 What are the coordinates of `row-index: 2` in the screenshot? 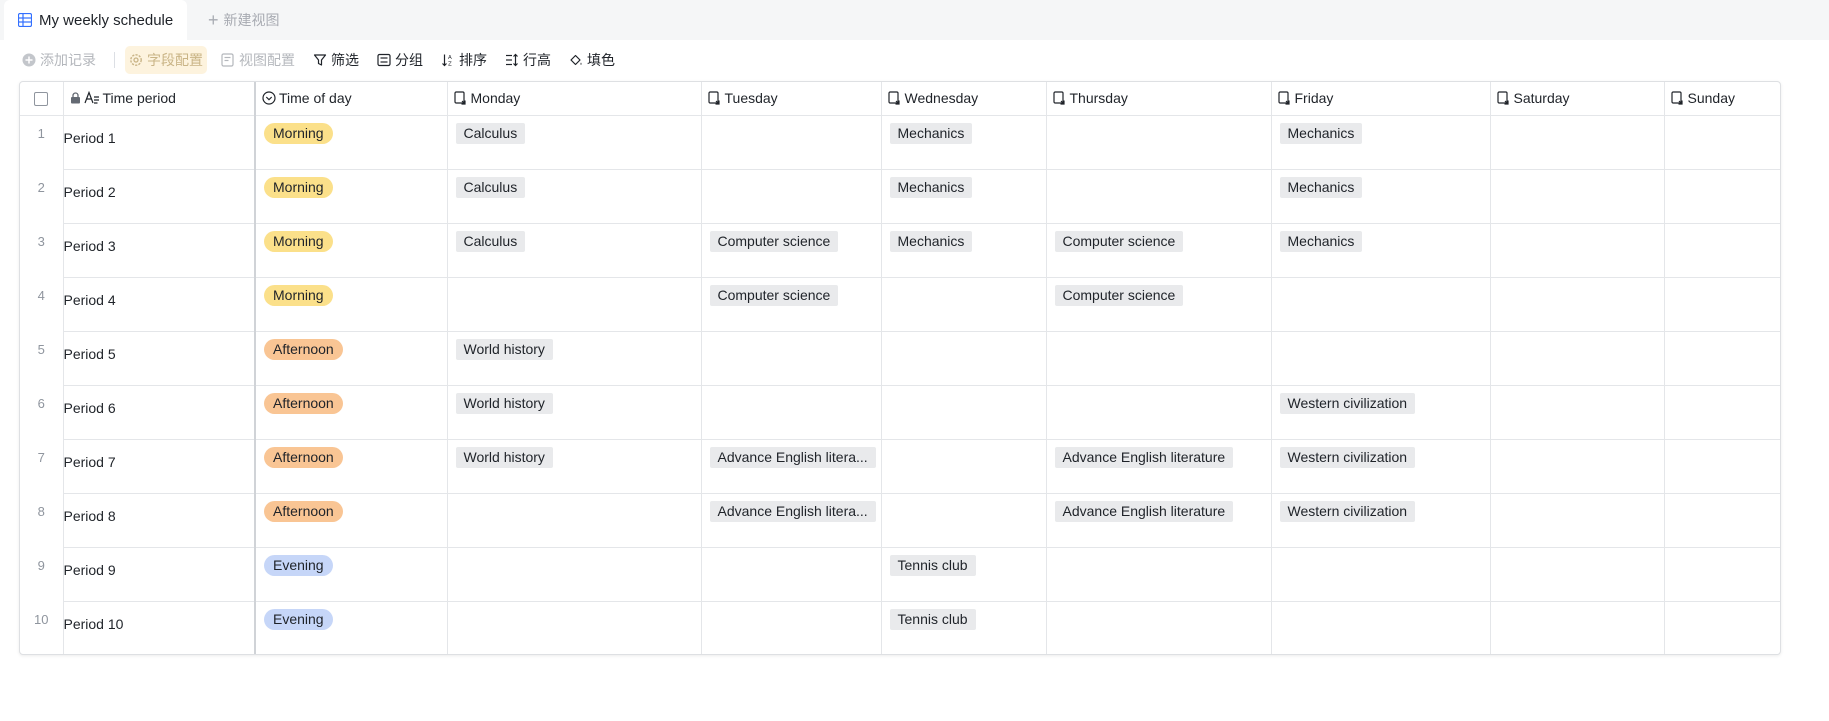 It's located at (42, 196).